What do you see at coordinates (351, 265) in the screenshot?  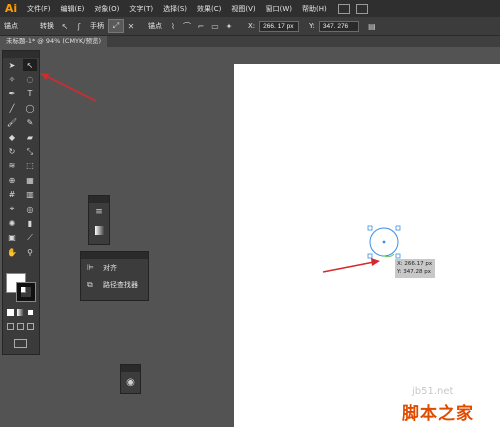 I see `annotation-arrow-canvas` at bounding box center [351, 265].